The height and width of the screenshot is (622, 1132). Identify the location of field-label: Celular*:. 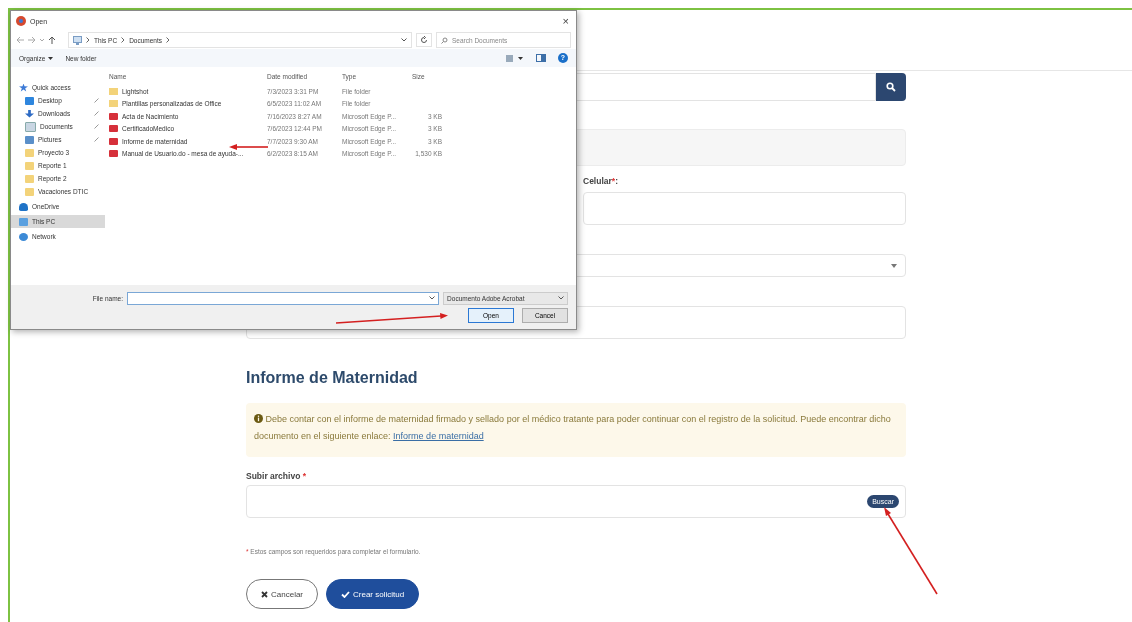
(601, 181).